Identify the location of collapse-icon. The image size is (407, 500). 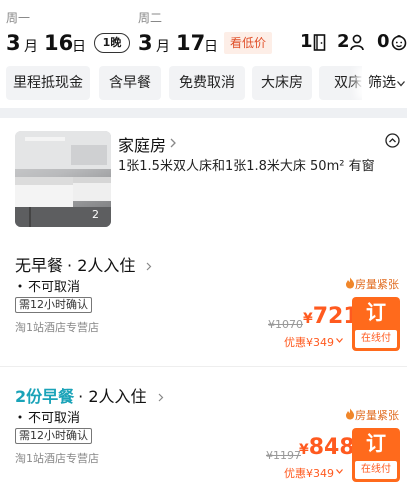
(392, 140).